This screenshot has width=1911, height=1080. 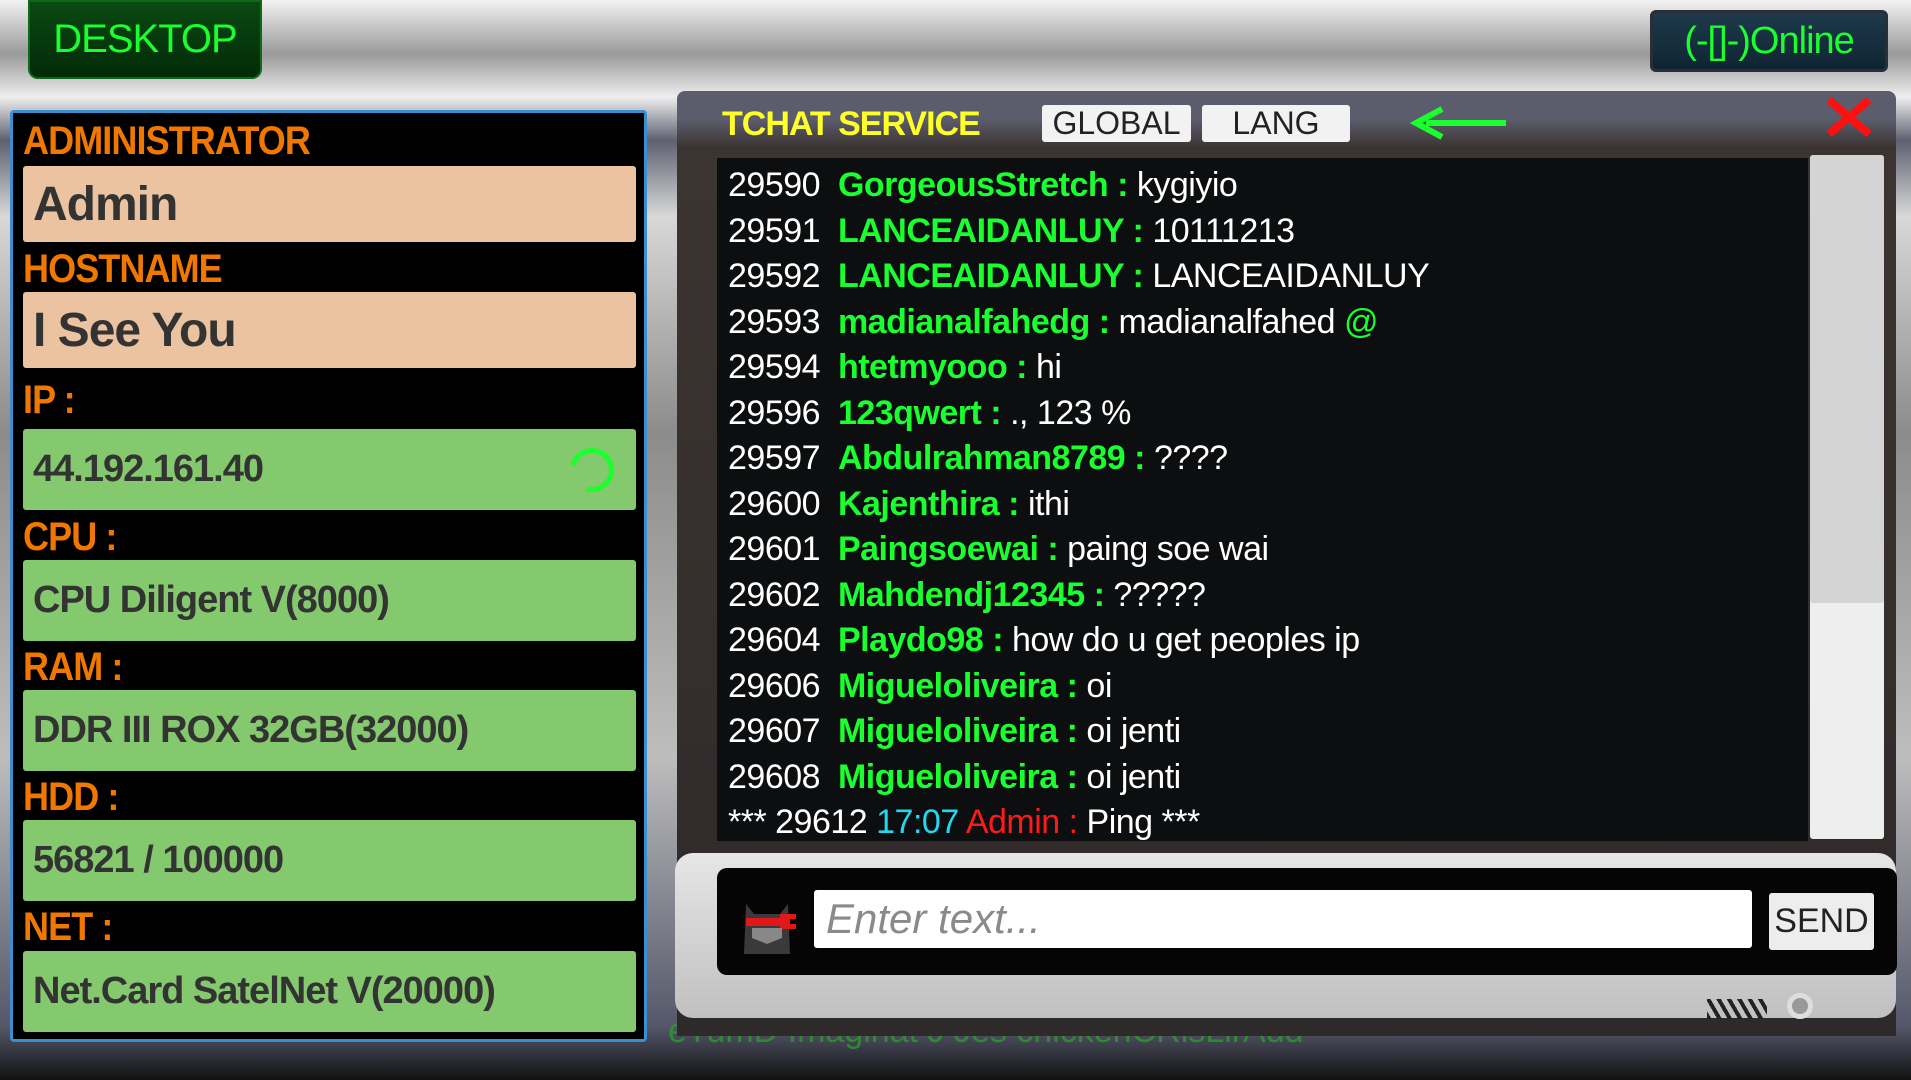 I want to click on chat-message: 29602 Mahdendj12345 : ?????, so click(x=1268, y=599).